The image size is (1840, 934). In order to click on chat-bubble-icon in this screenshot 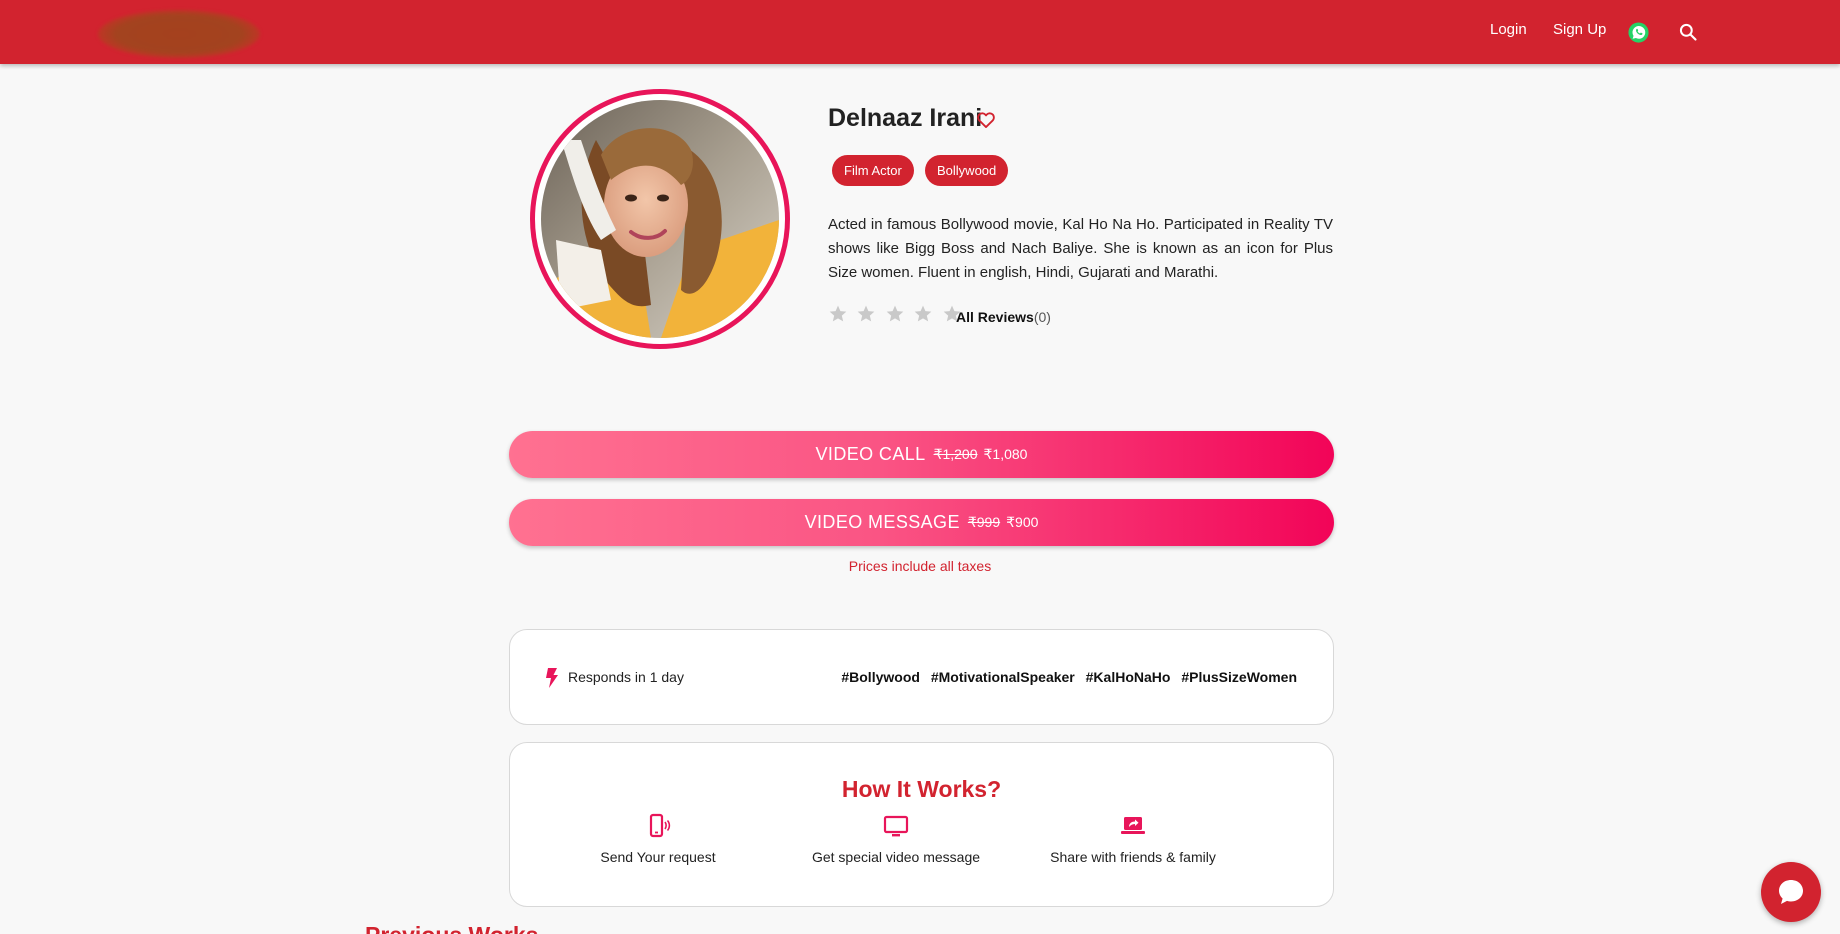, I will do `click(1791, 892)`.